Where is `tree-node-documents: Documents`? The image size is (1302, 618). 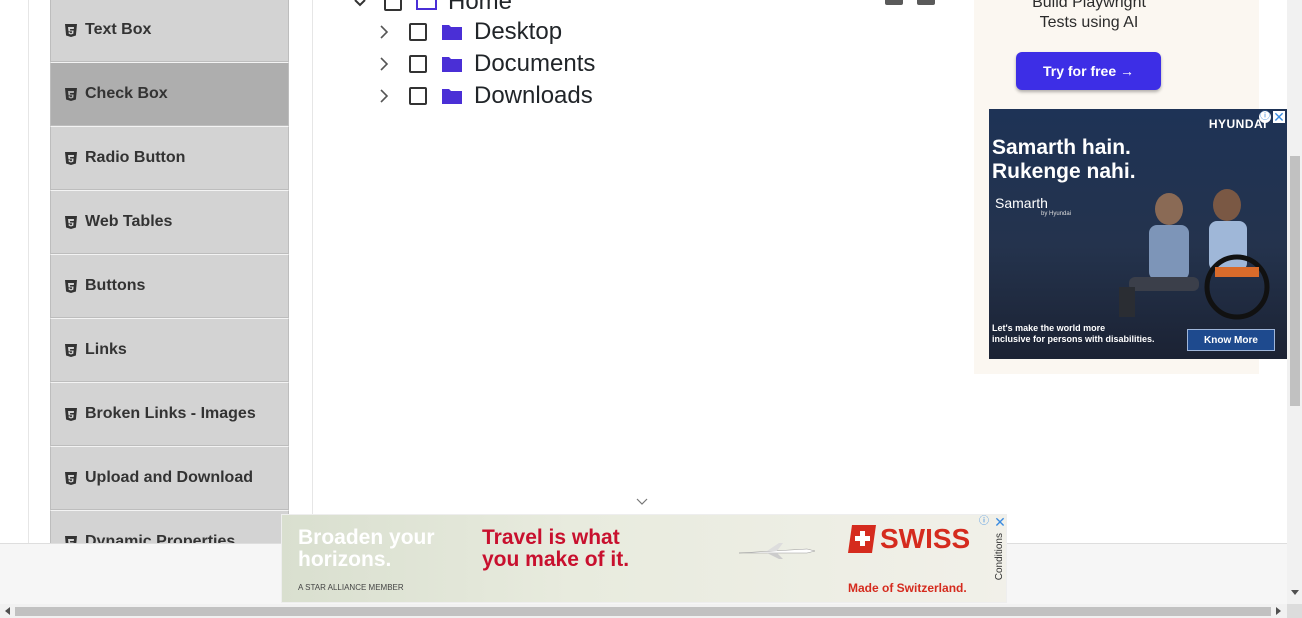
tree-node-documents: Documents is located at coordinates (485, 64).